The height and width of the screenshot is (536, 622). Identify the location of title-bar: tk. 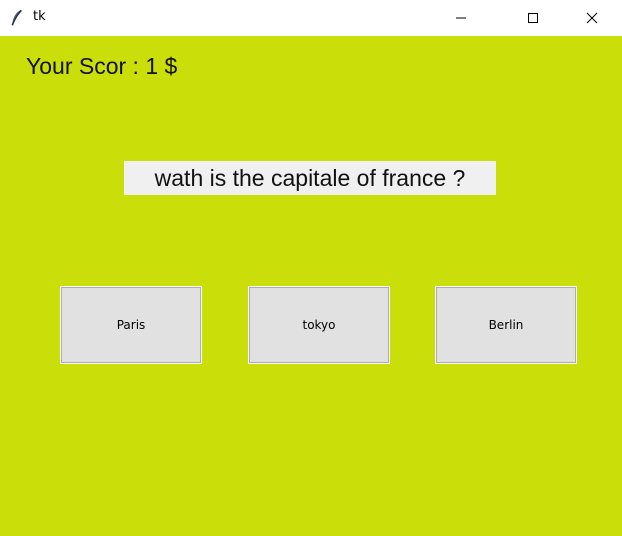
(311, 18).